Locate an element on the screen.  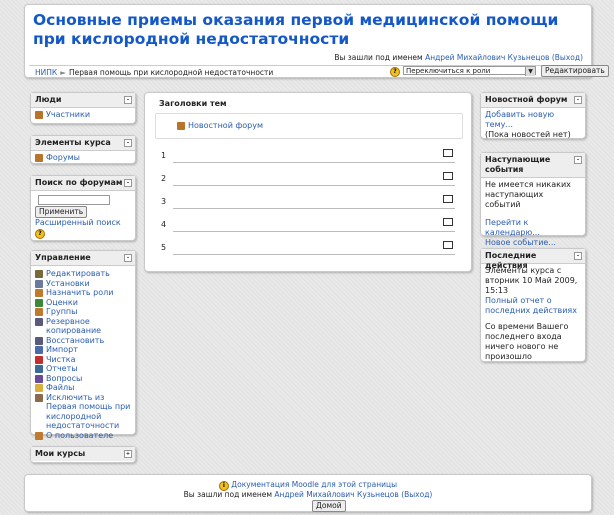
admin-item-settings: Установки is located at coordinates (83, 284).